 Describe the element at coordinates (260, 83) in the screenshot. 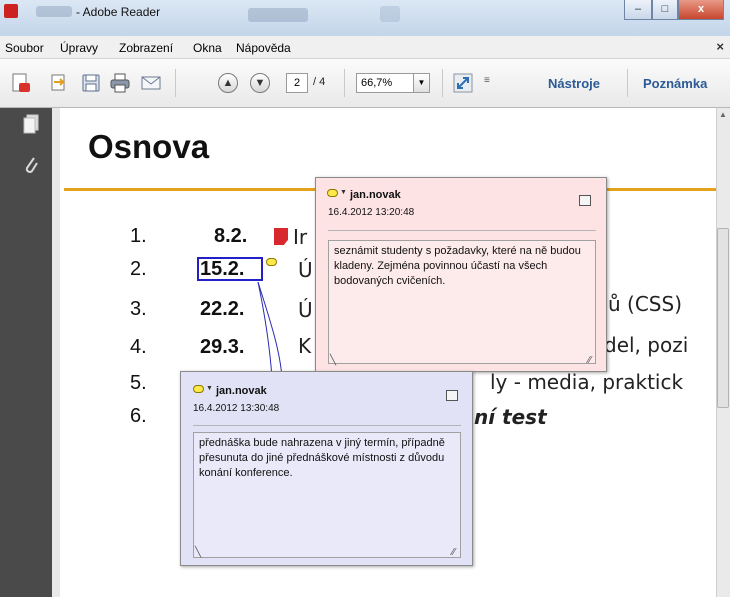

I see `next-page-button: ▼` at that location.